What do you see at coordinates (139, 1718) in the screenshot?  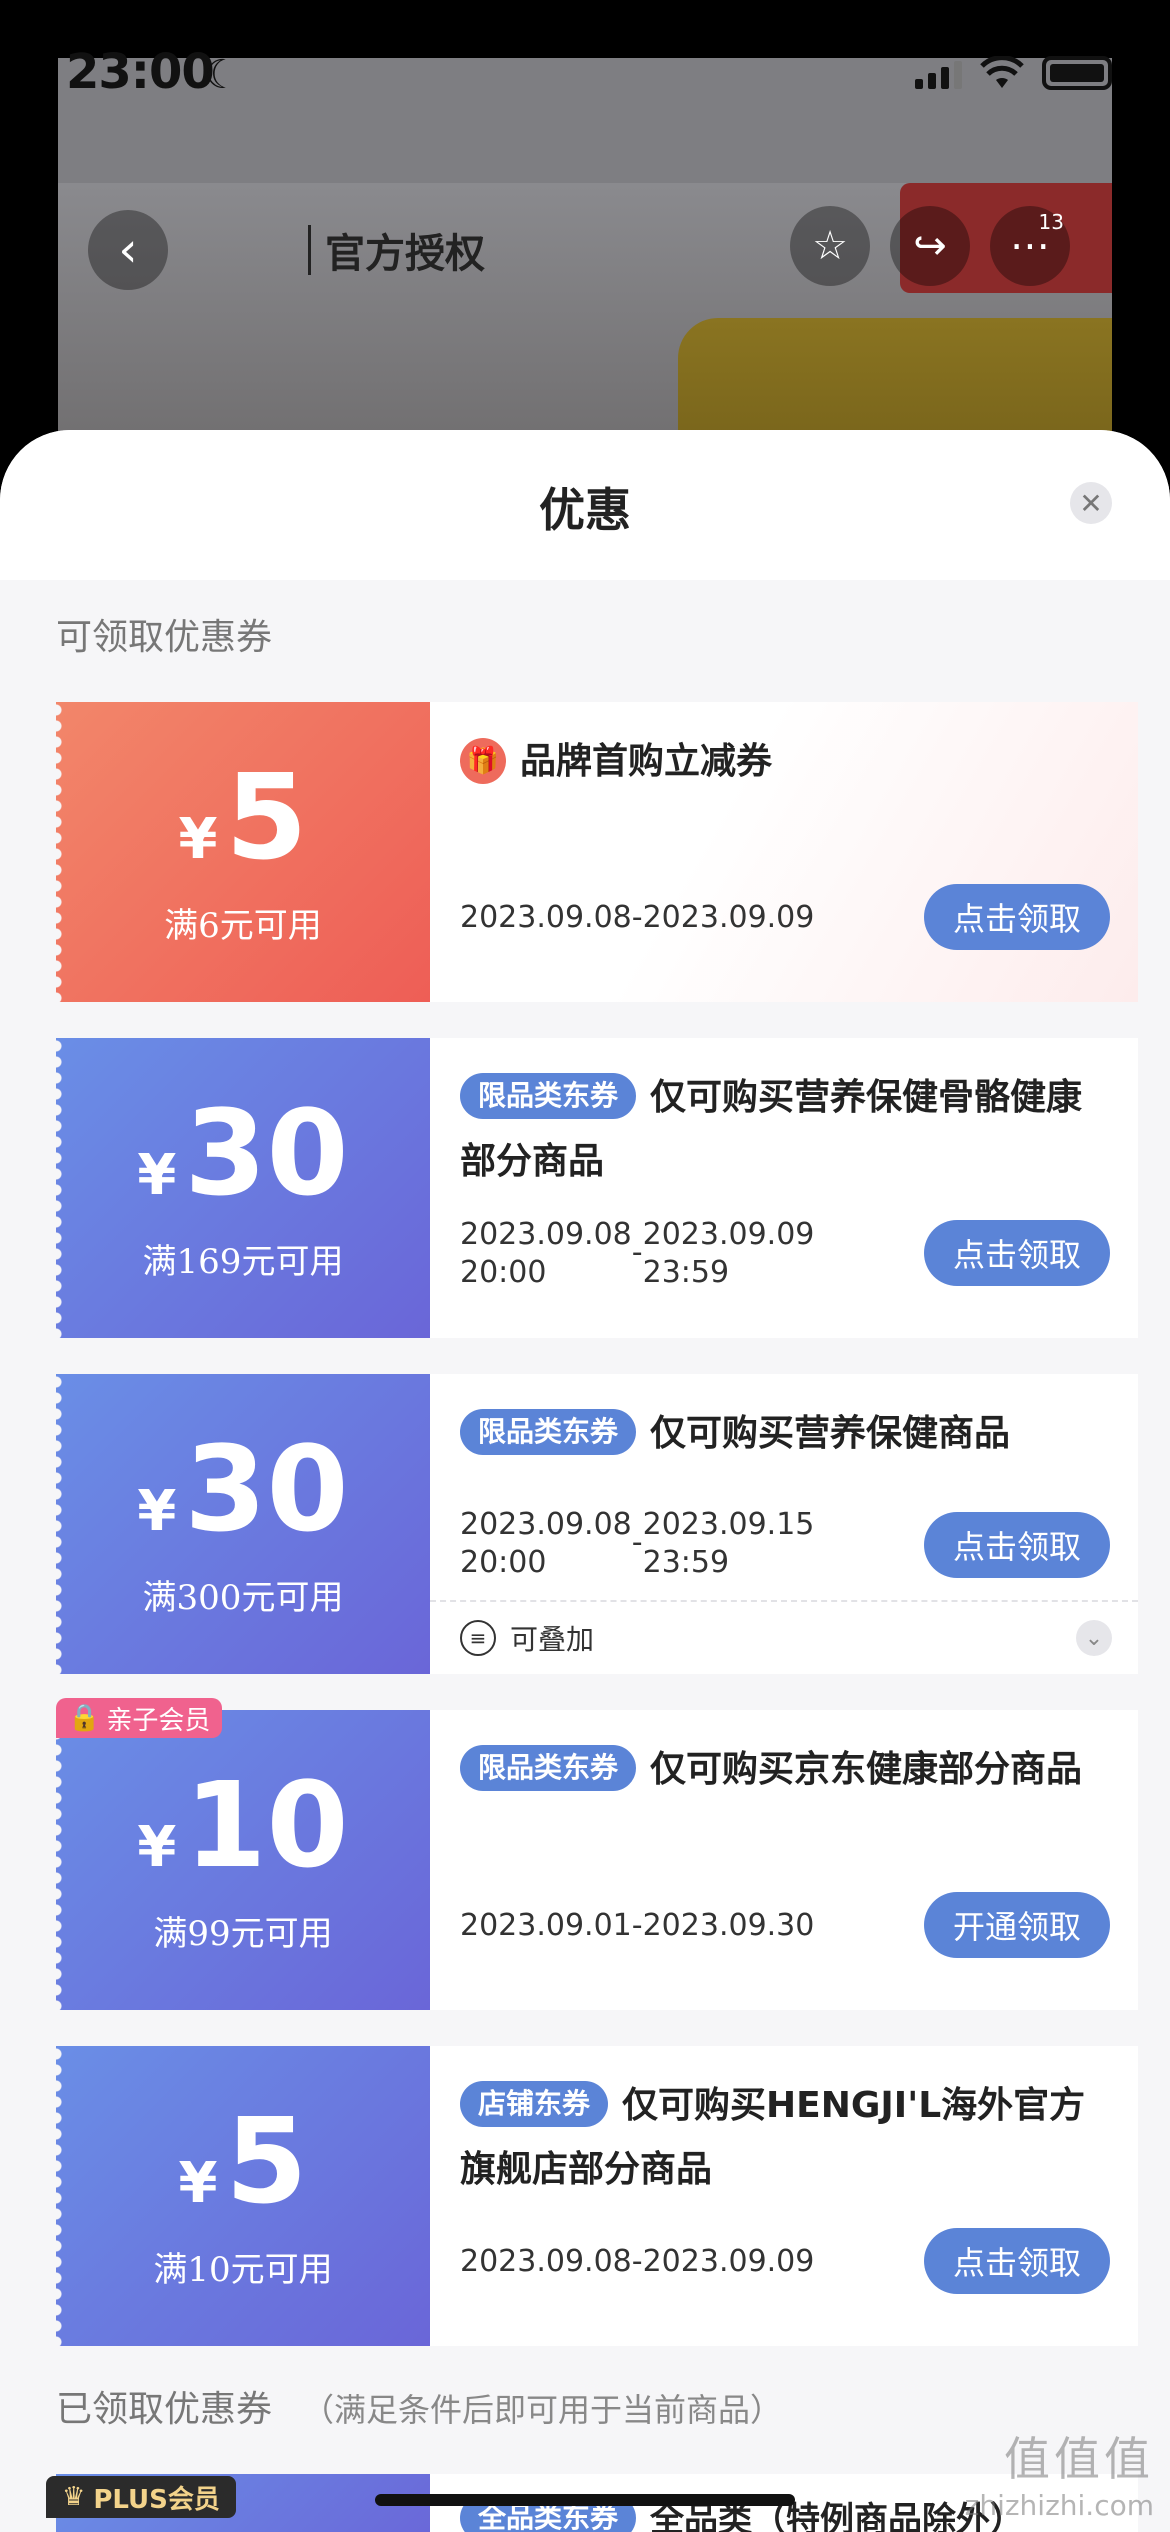 I see `member-badge: 🔒 亲子会员` at bounding box center [139, 1718].